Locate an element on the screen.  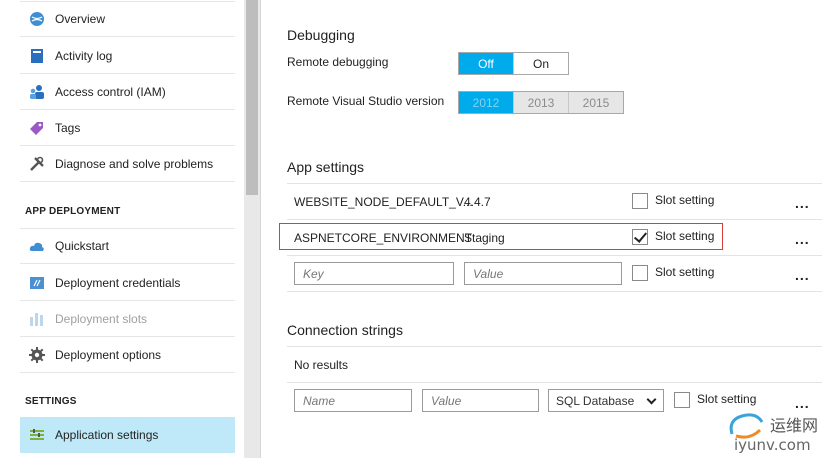
vs-version-2013: 2013 is located at coordinates (541, 102).